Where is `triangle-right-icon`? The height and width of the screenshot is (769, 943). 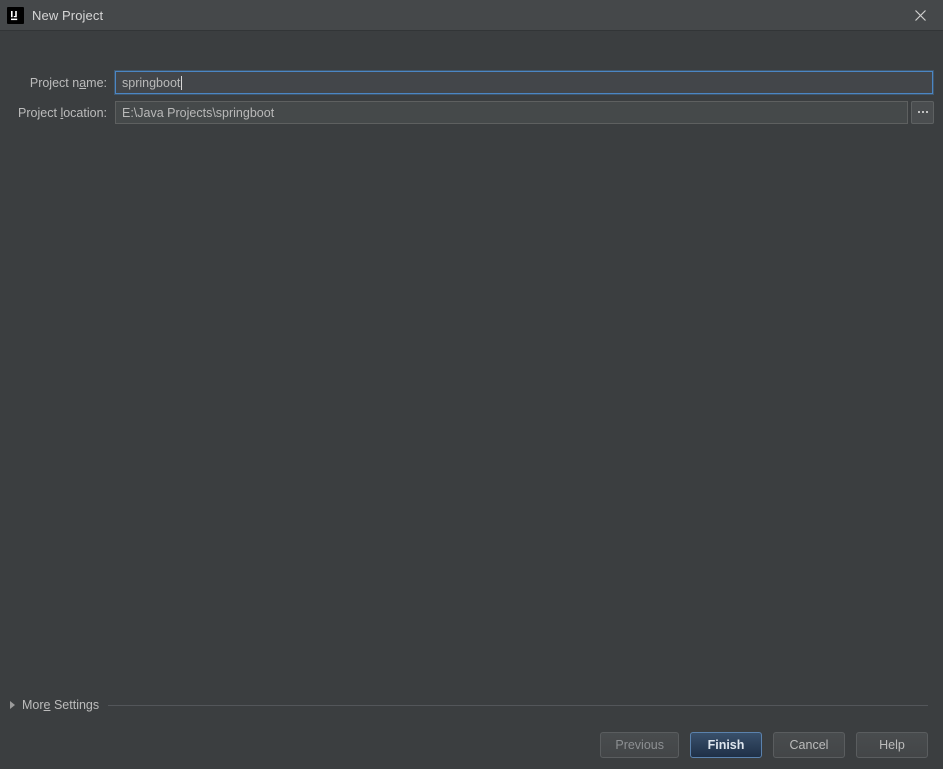
triangle-right-icon is located at coordinates (12, 705).